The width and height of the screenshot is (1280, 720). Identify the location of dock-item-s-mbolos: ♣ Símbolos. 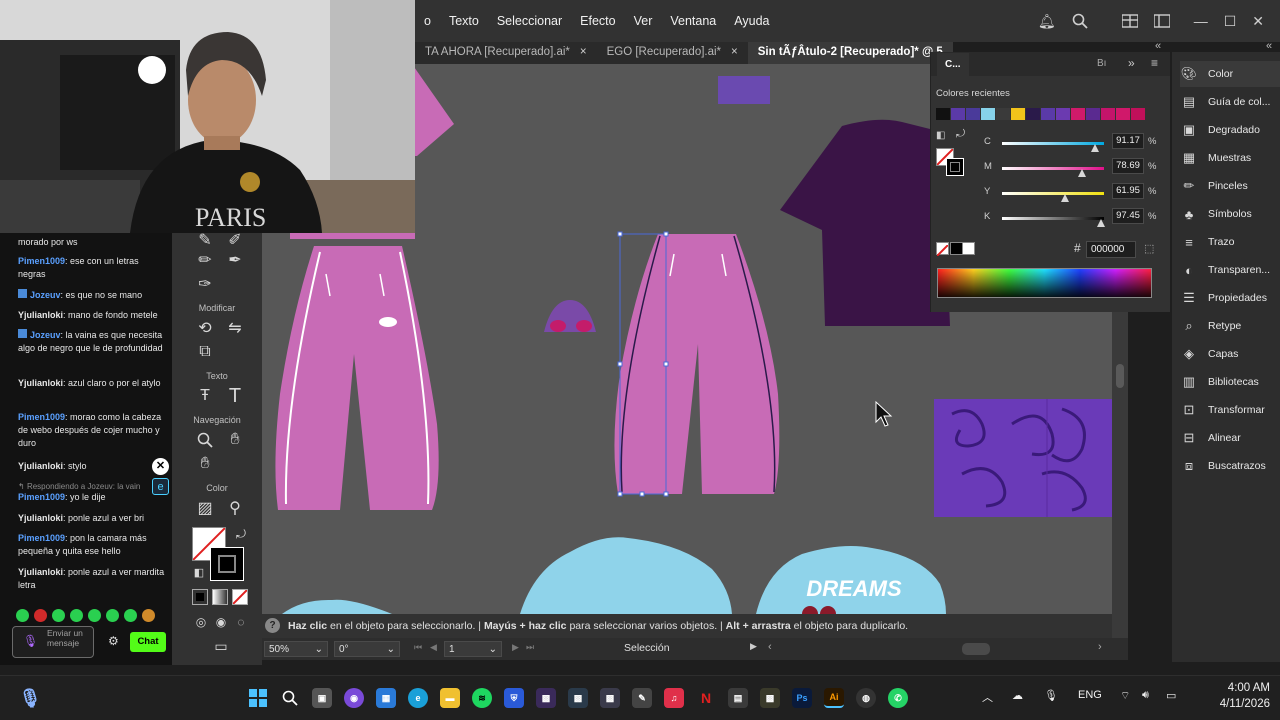
(1230, 214).